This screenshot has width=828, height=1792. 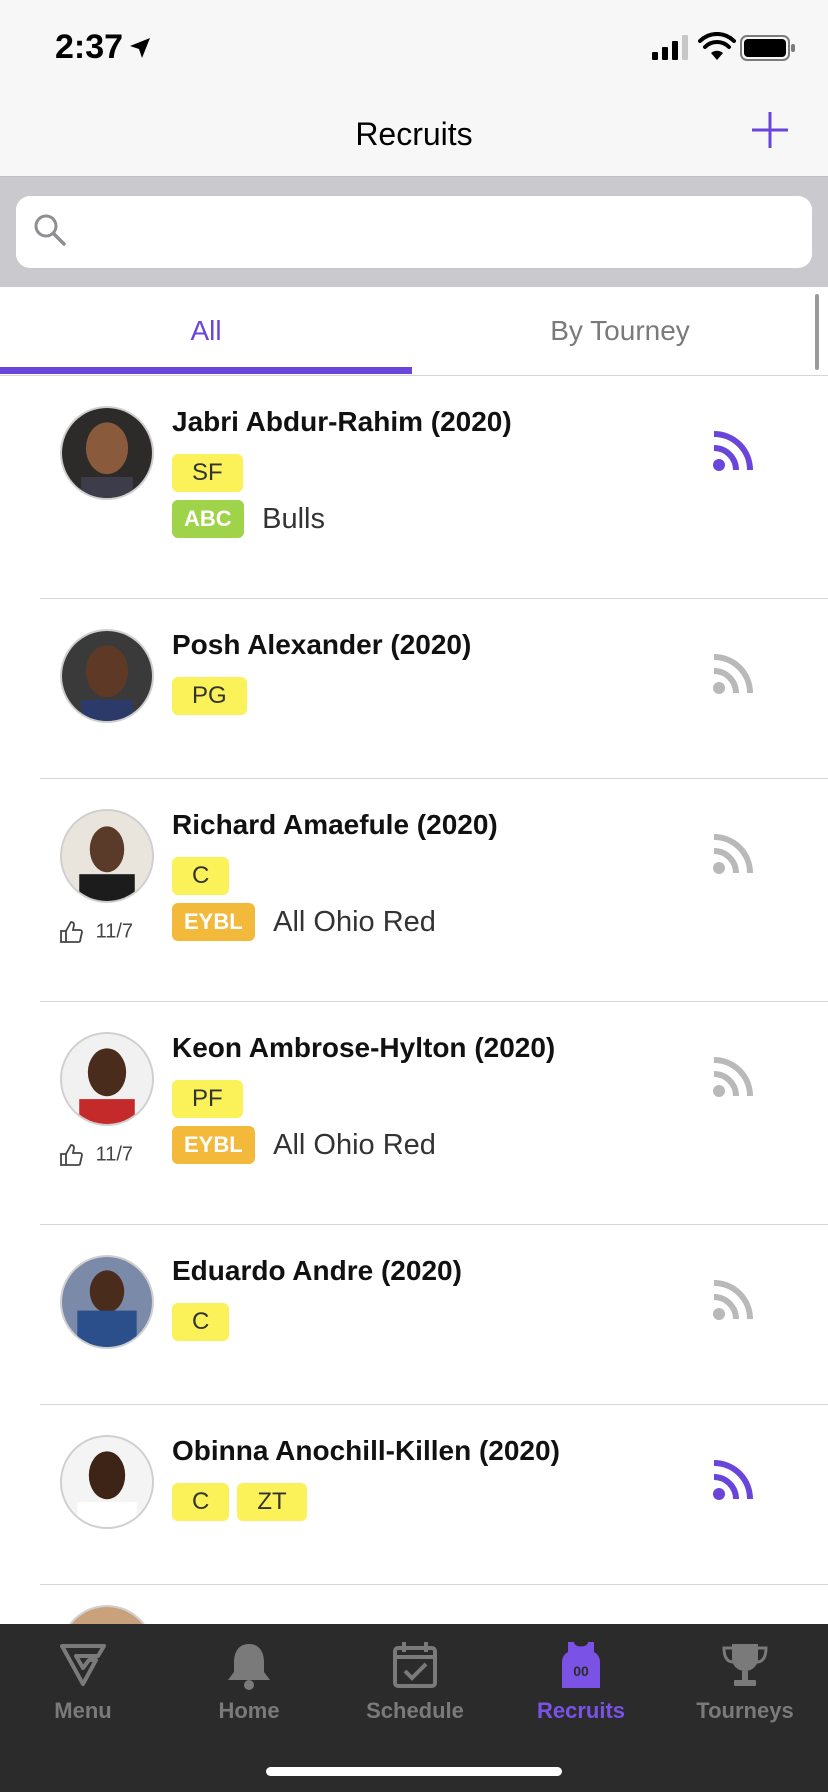 I want to click on tab-tourneys: Tourneys, so click(x=745, y=1681).